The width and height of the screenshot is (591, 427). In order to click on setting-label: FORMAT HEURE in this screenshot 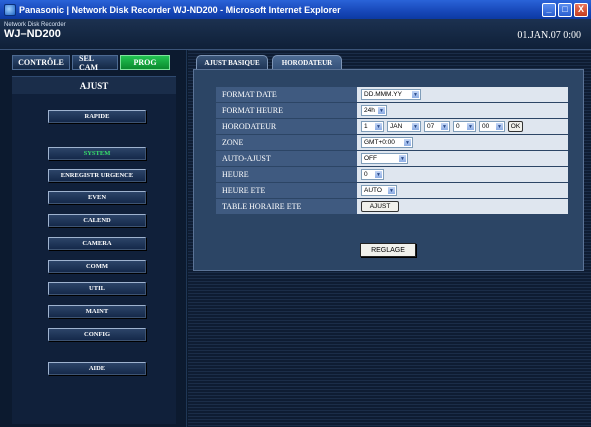, I will do `click(286, 111)`.